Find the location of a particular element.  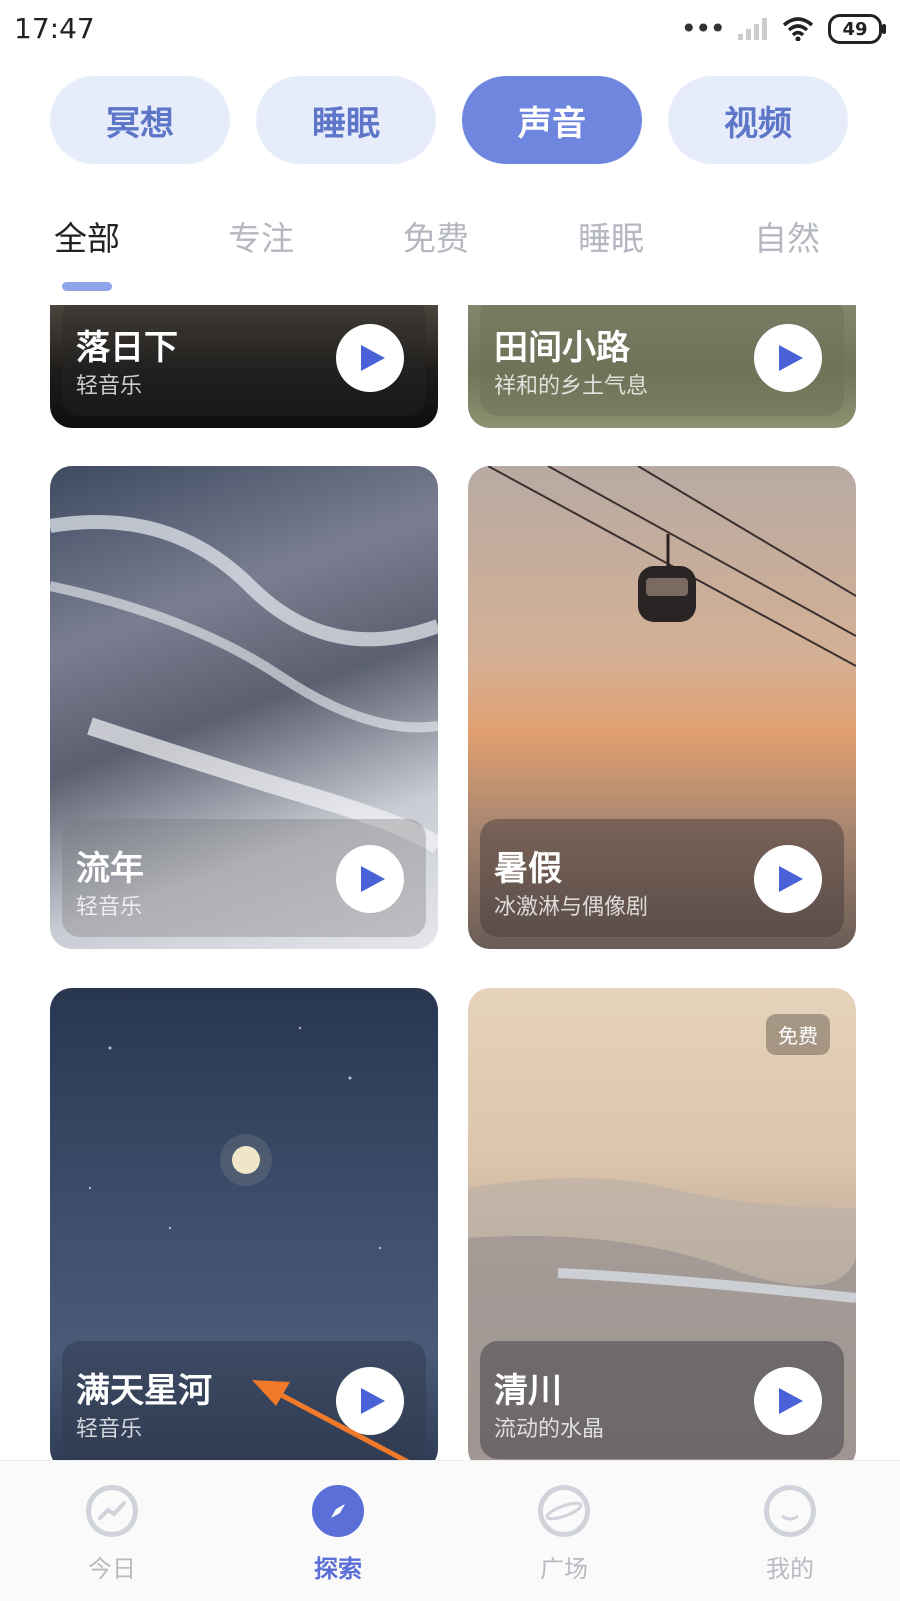

card-title: 清川 is located at coordinates (528, 1391).